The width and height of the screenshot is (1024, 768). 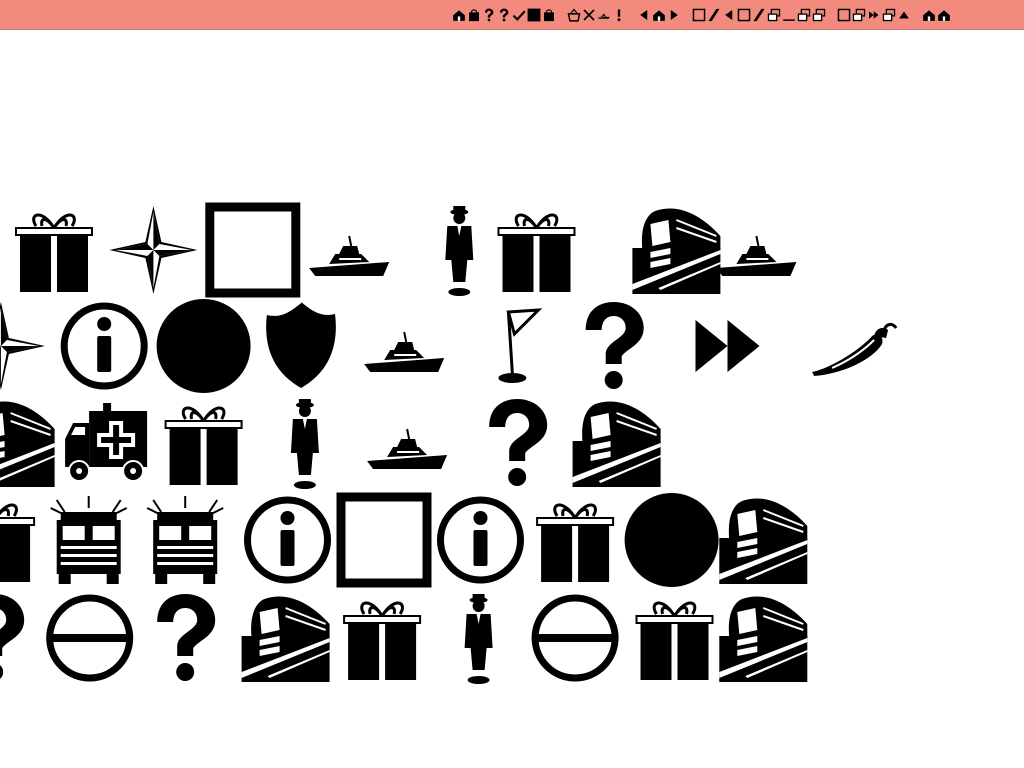 What do you see at coordinates (301, 344) in the screenshot?
I see `shield-icon` at bounding box center [301, 344].